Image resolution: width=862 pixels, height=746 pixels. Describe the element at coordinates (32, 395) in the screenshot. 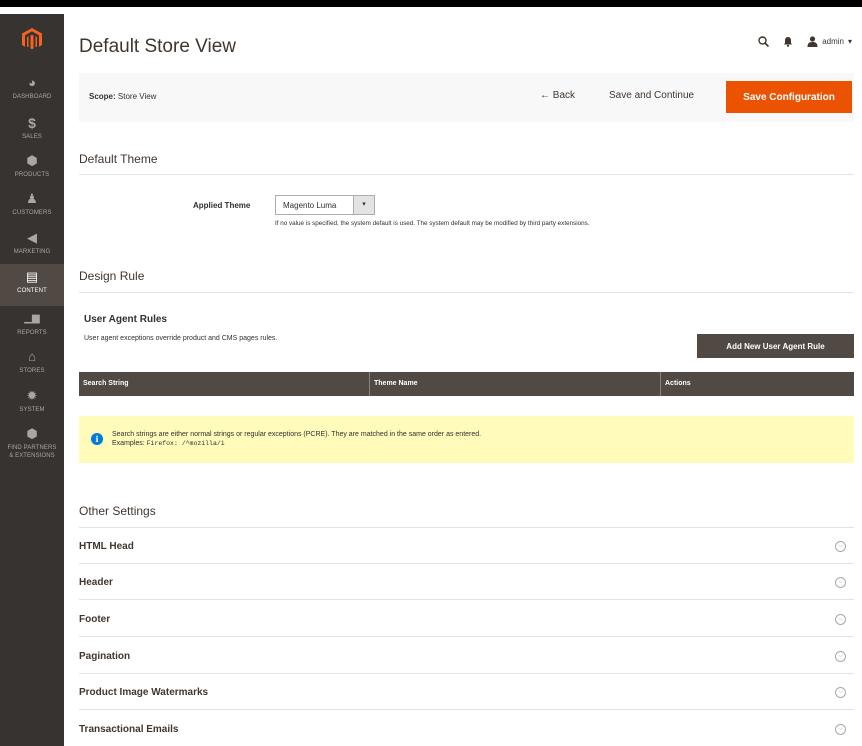

I see `gear-icon: ✹` at that location.